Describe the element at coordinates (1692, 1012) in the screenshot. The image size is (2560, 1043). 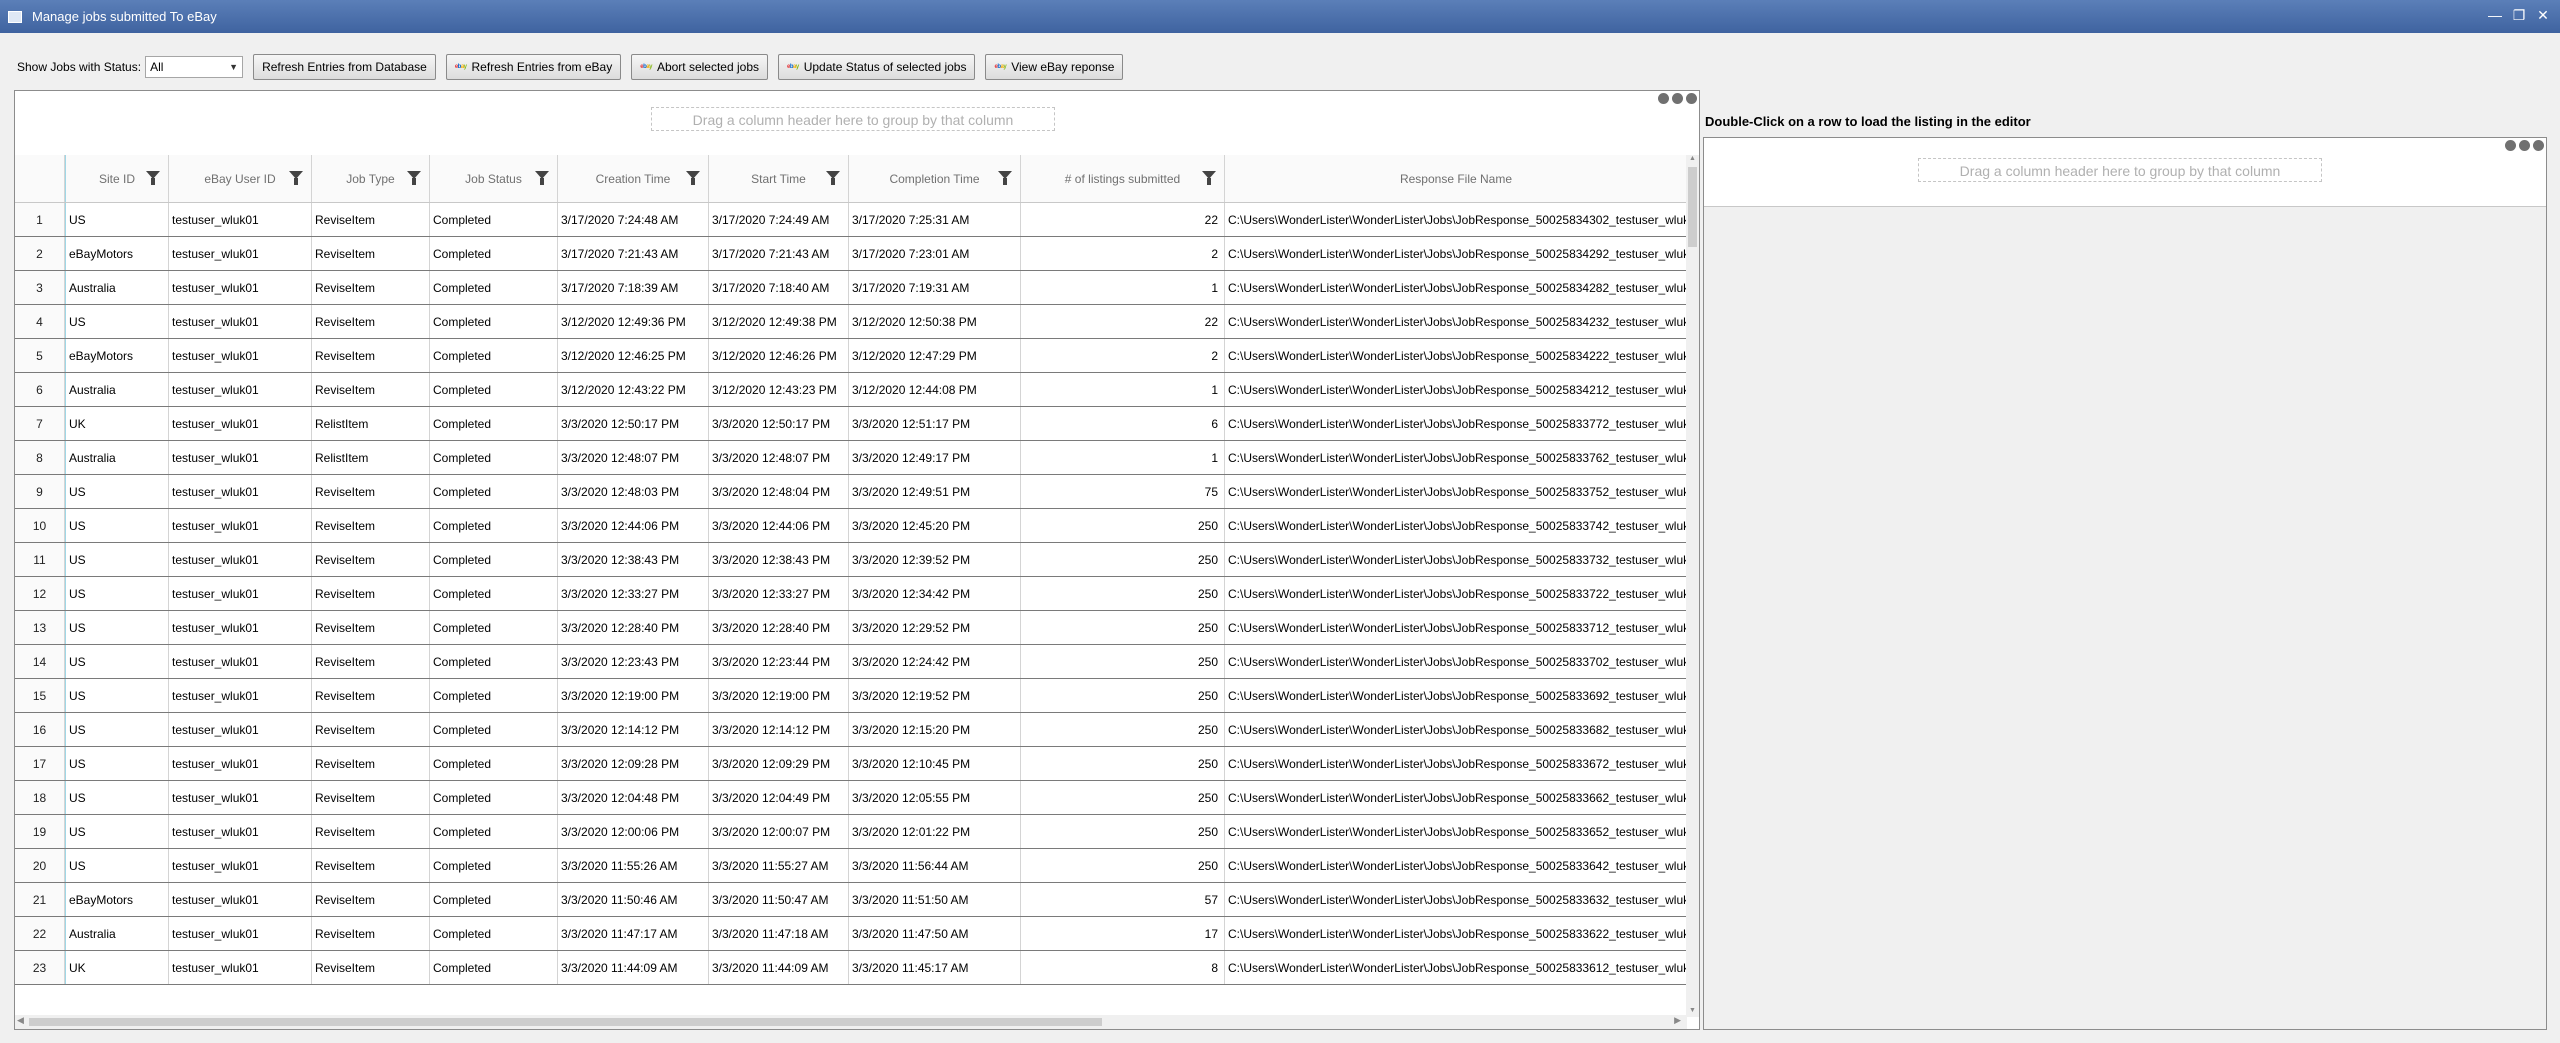
I see `scroll-down-icon: ▼` at that location.